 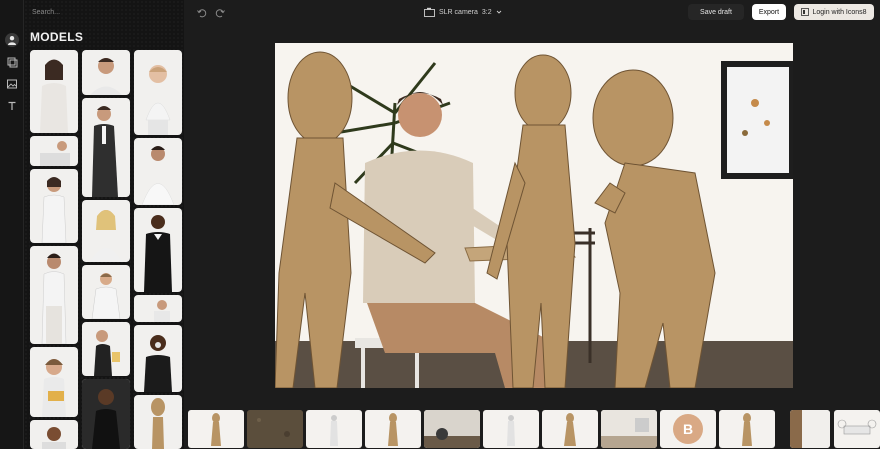 I want to click on save-draft-button: Save draft, so click(x=716, y=12).